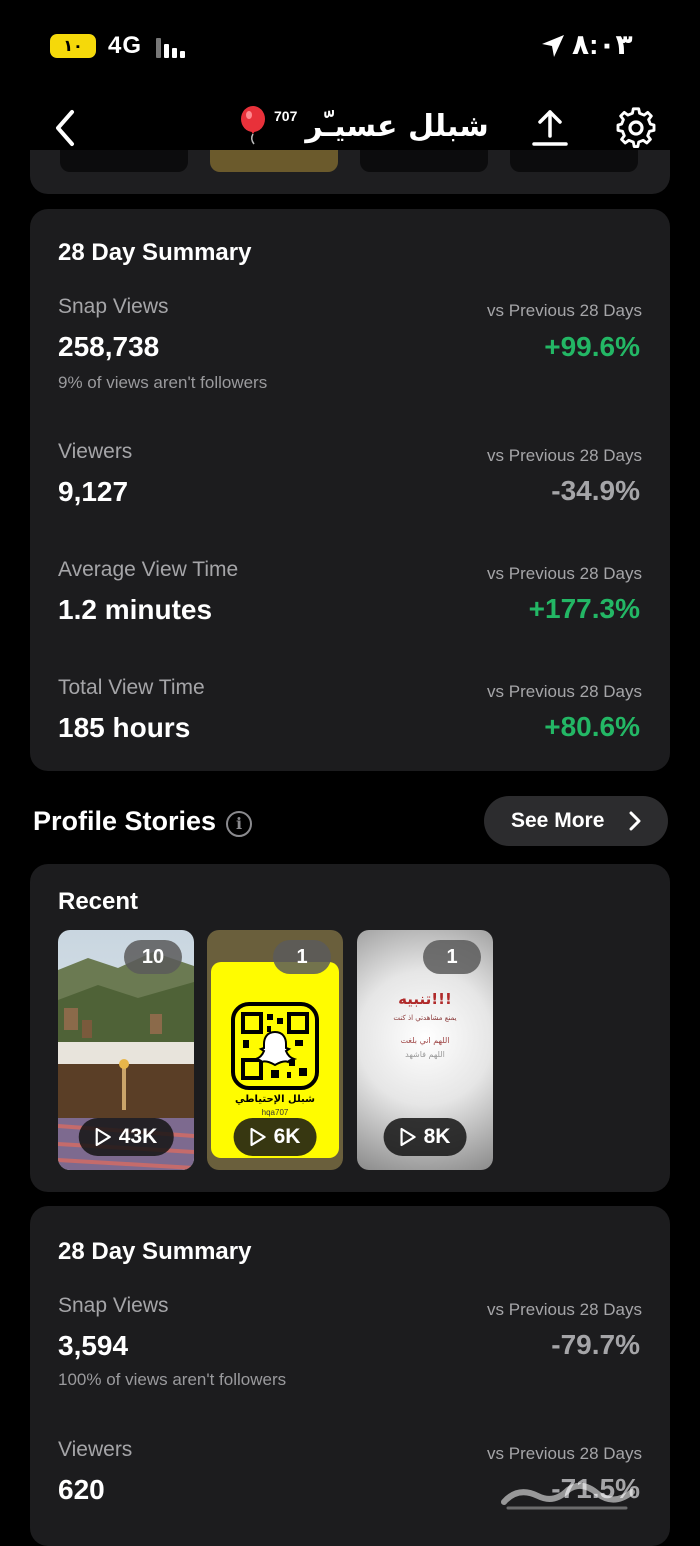  Describe the element at coordinates (397, 126) in the screenshot. I see `page-title: شبلل عسيـّر` at that location.